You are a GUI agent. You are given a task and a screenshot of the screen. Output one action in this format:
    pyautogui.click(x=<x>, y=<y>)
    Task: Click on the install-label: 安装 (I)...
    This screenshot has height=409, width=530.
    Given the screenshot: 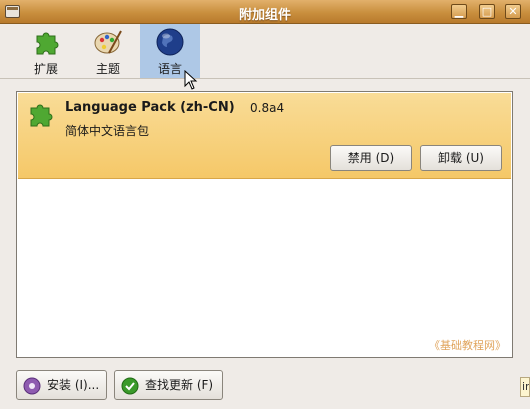 What is the action you would take?
    pyautogui.click(x=73, y=385)
    